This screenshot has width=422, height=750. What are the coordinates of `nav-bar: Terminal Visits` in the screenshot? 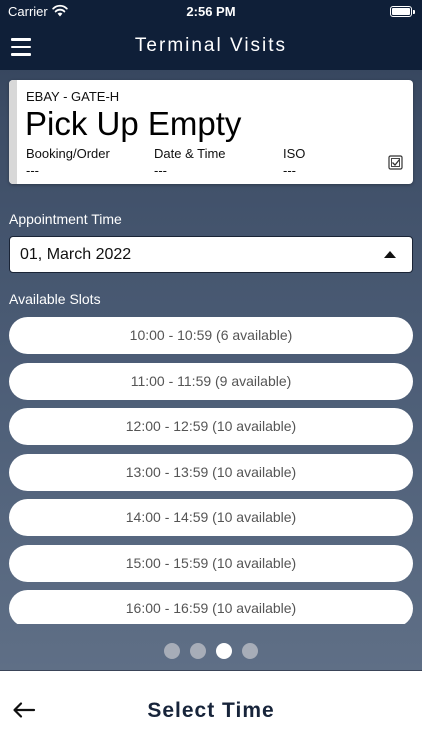 It's located at (211, 47).